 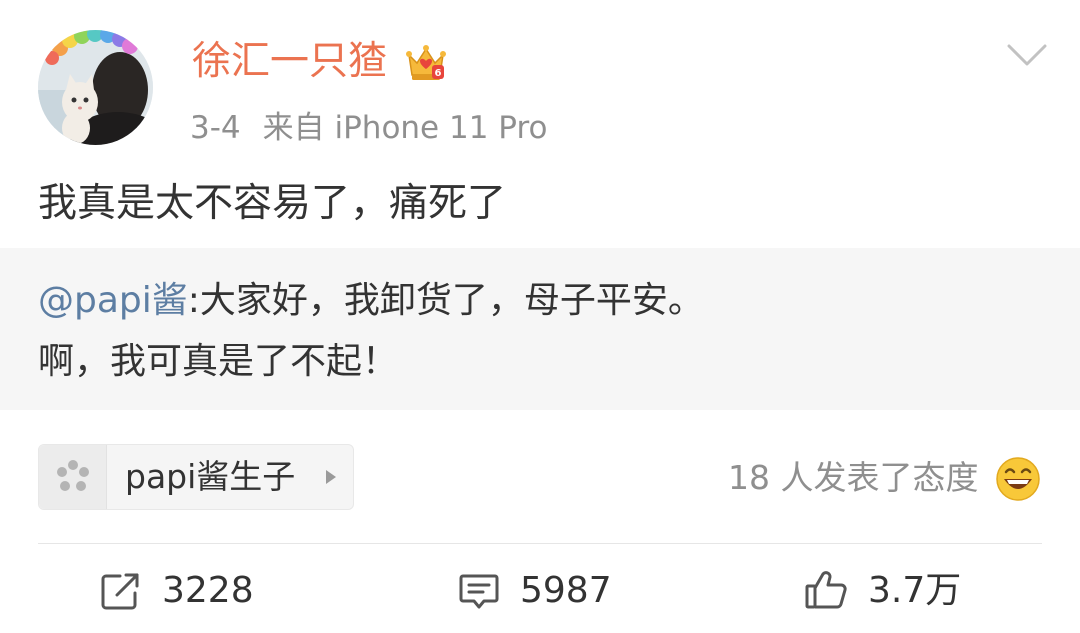 What do you see at coordinates (73, 477) in the screenshot?
I see `super-topic-icon` at bounding box center [73, 477].